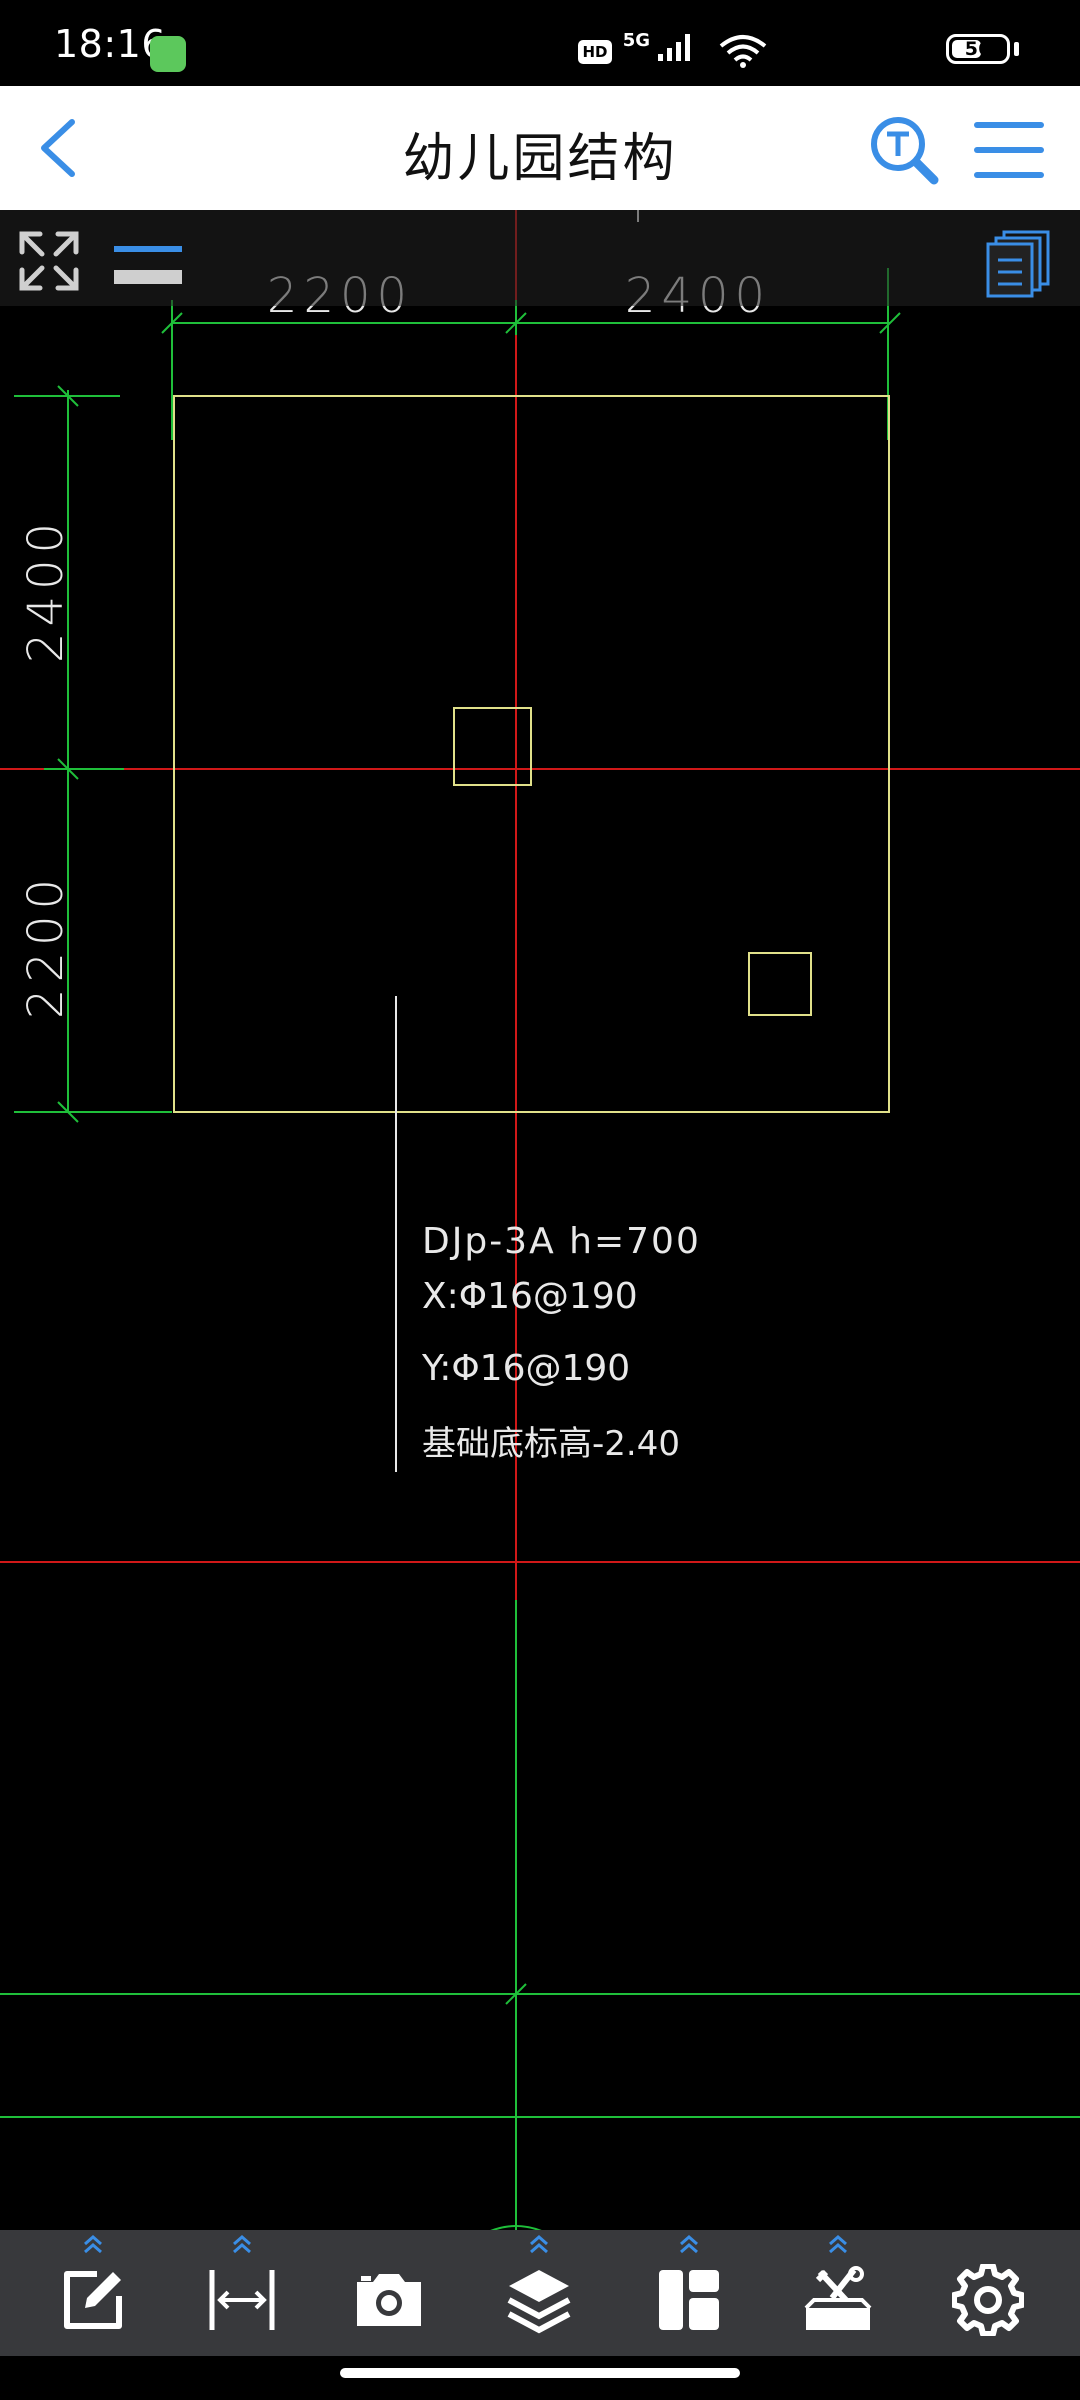 This screenshot has width=1080, height=2400. Describe the element at coordinates (525, 1368) in the screenshot. I see `note-y-rebar: Y:Φ16@190` at that location.